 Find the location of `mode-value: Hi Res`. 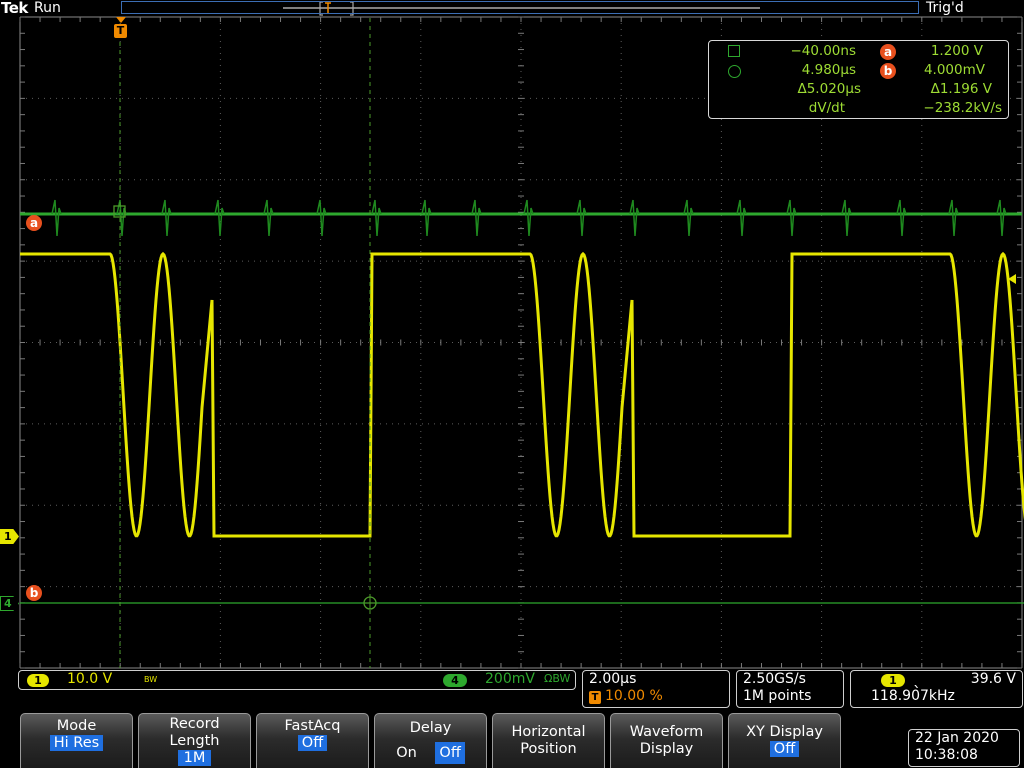

mode-value: Hi Res is located at coordinates (76, 743).